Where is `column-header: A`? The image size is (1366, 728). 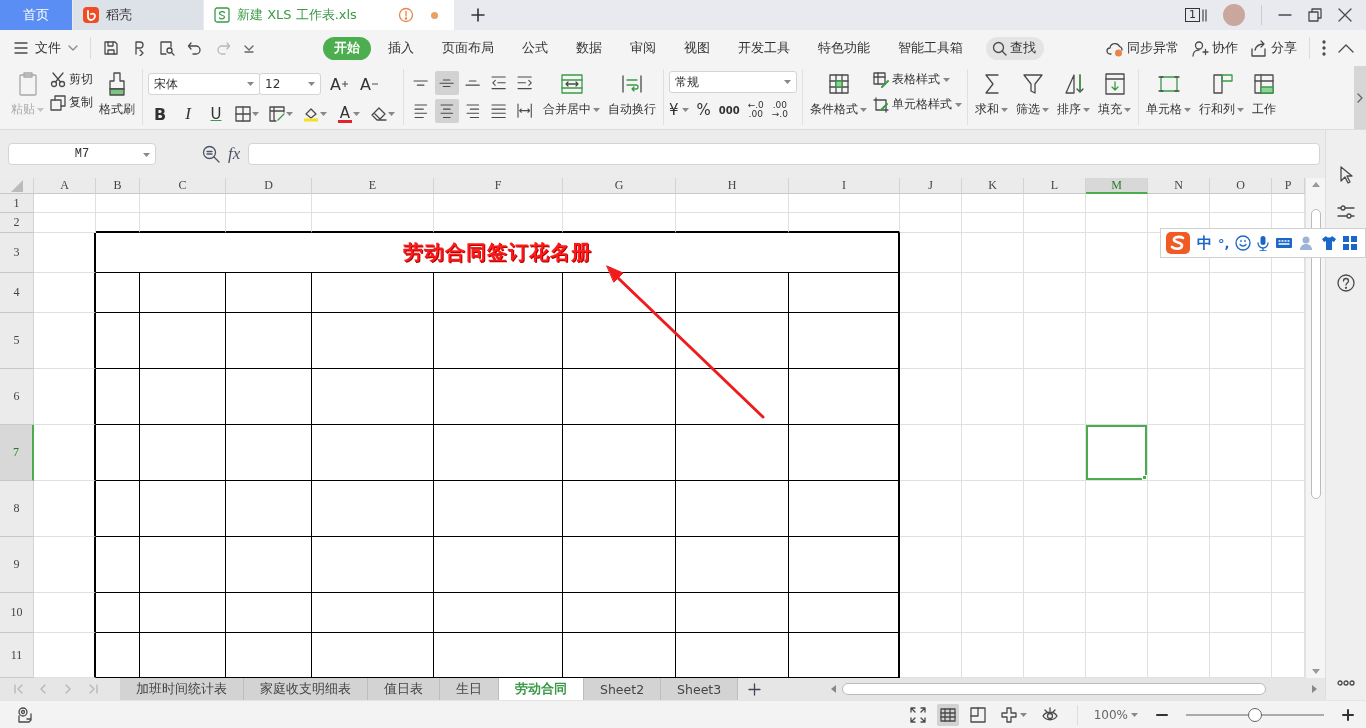 column-header: A is located at coordinates (65, 186).